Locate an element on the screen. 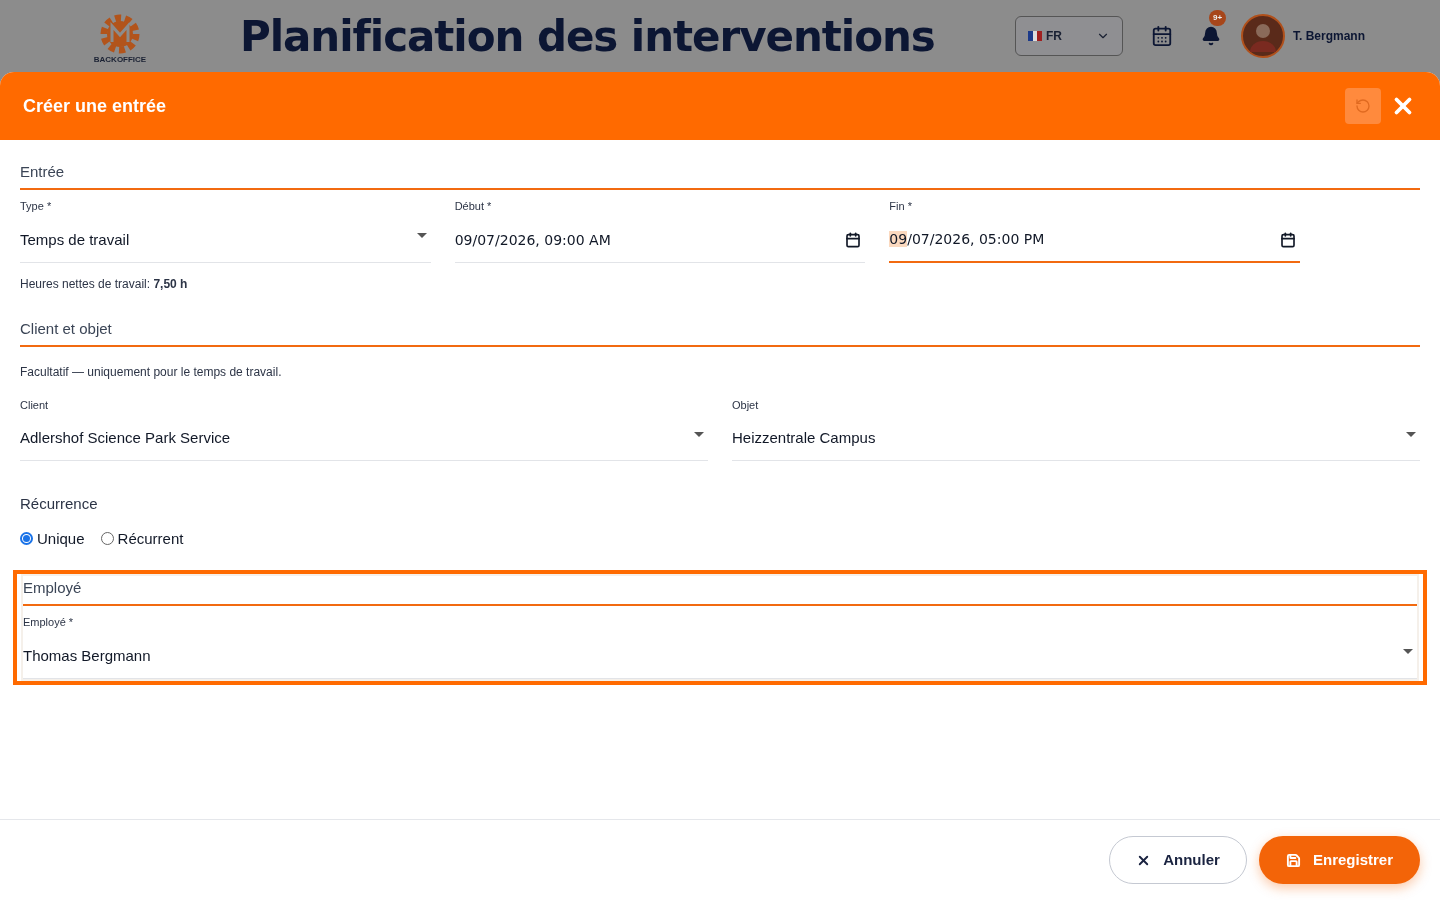  gear-logo-icon is located at coordinates (120, 34).